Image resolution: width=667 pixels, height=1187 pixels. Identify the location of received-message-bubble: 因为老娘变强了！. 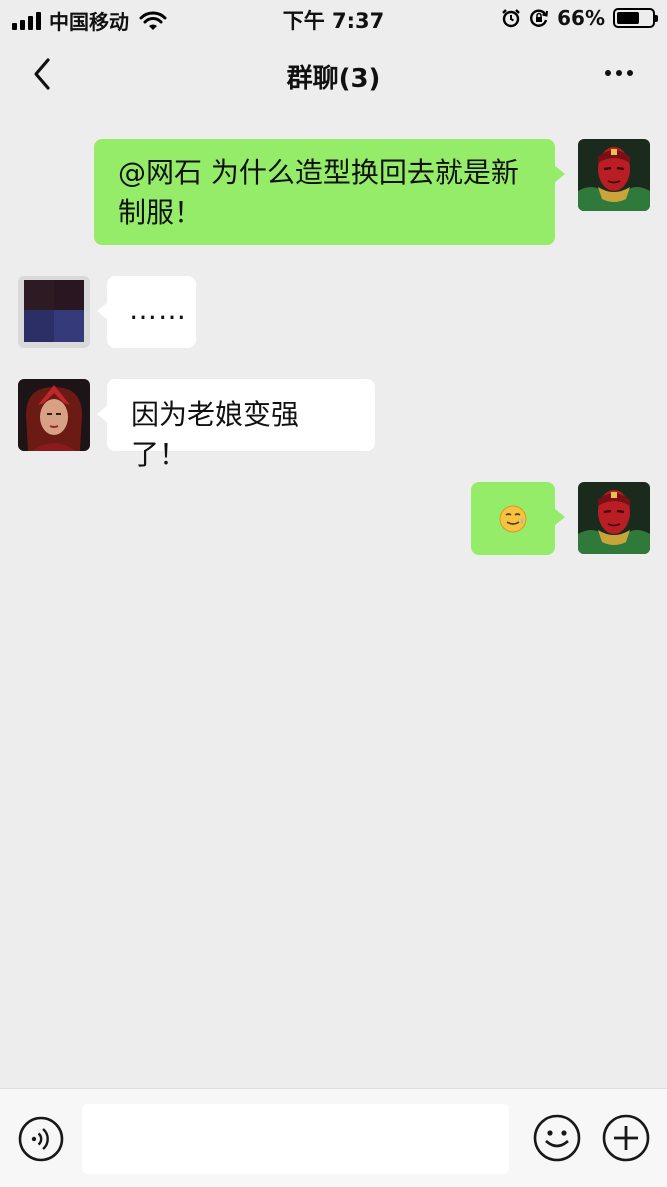
(236, 425).